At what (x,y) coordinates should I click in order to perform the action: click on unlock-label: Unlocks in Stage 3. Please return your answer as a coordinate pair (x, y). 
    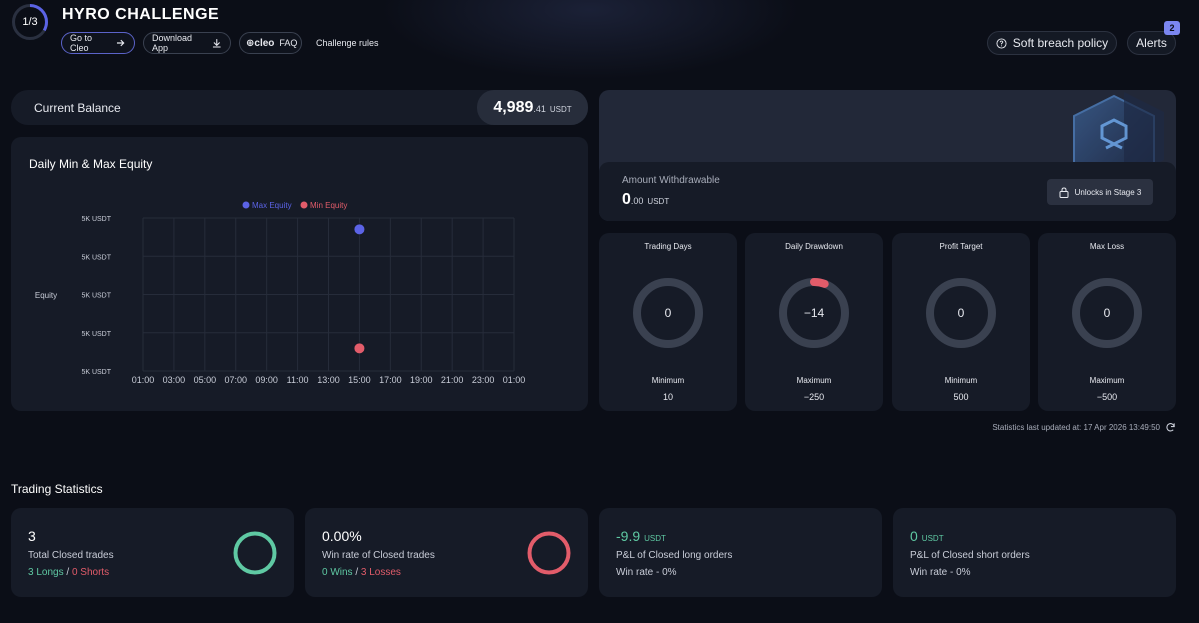
    Looking at the image, I should click on (1108, 192).